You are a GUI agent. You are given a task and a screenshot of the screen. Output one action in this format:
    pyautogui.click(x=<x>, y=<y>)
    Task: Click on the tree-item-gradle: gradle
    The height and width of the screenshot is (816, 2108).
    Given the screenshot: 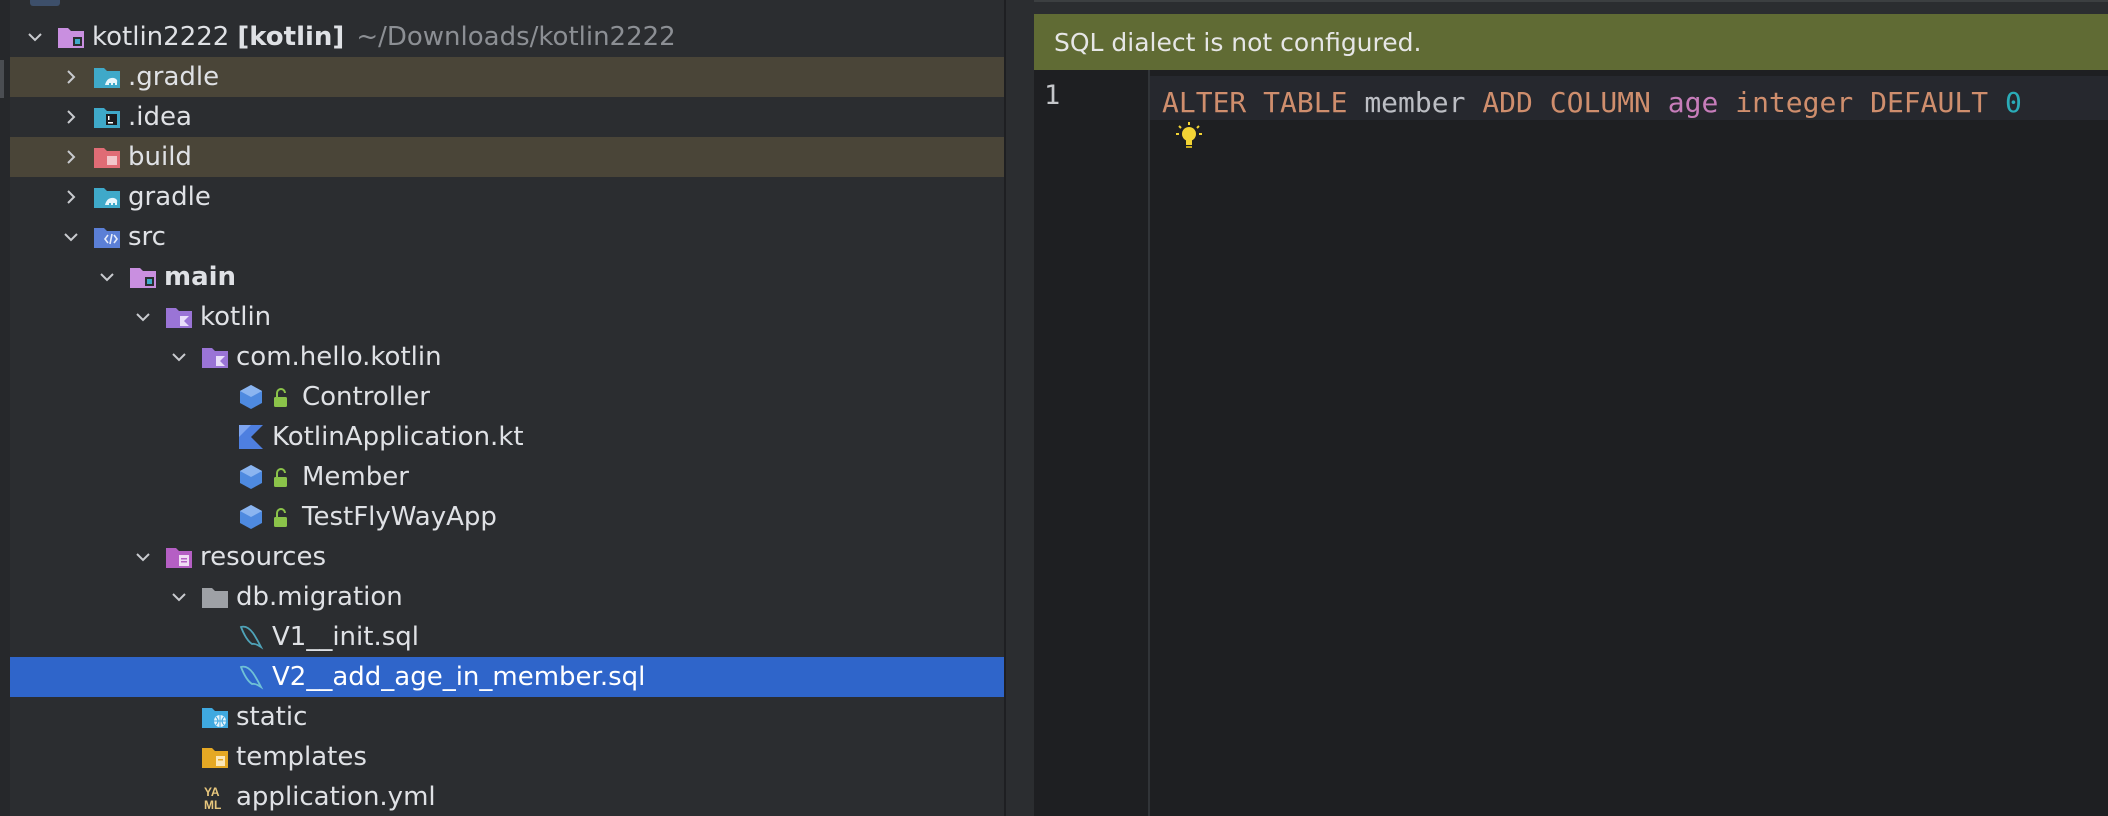 What is the action you would take?
    pyautogui.click(x=507, y=197)
    